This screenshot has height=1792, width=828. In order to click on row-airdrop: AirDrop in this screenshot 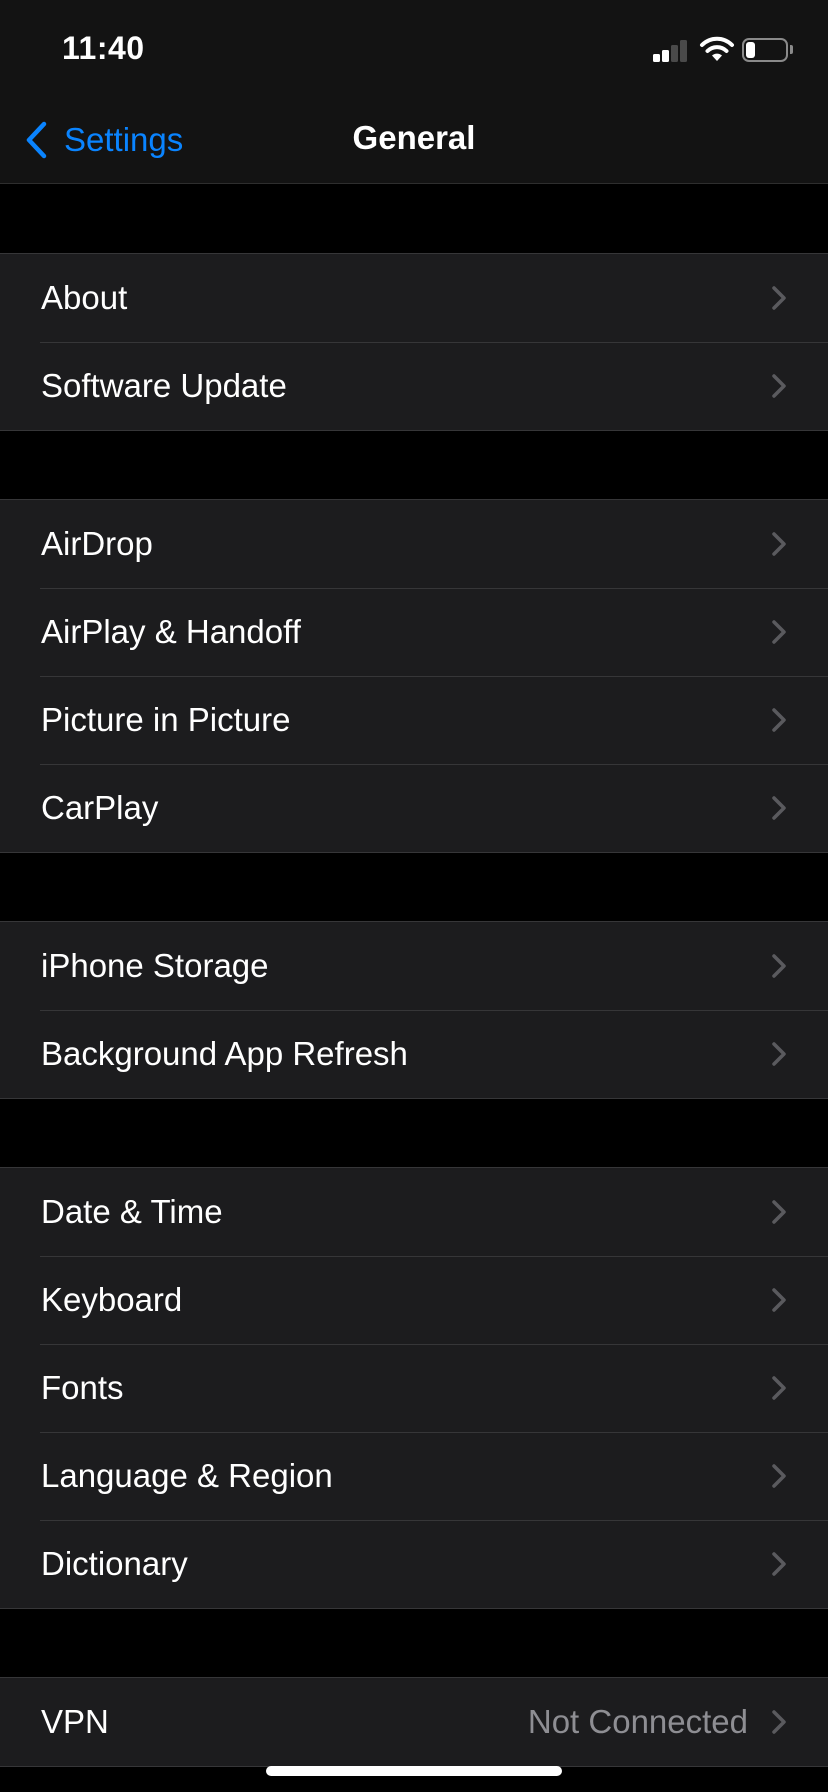, I will do `click(414, 544)`.